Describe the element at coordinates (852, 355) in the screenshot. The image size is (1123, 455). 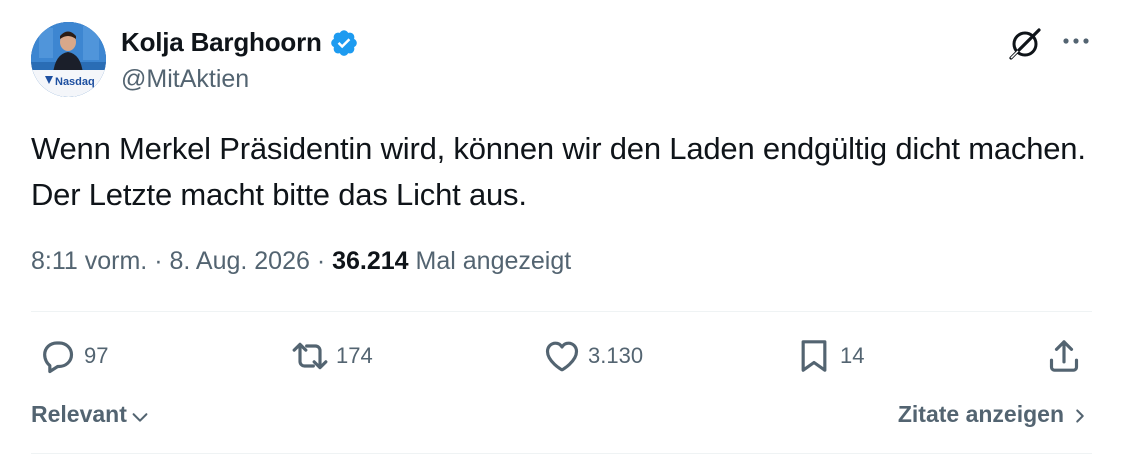
I see `bookmark-count: 14` at that location.